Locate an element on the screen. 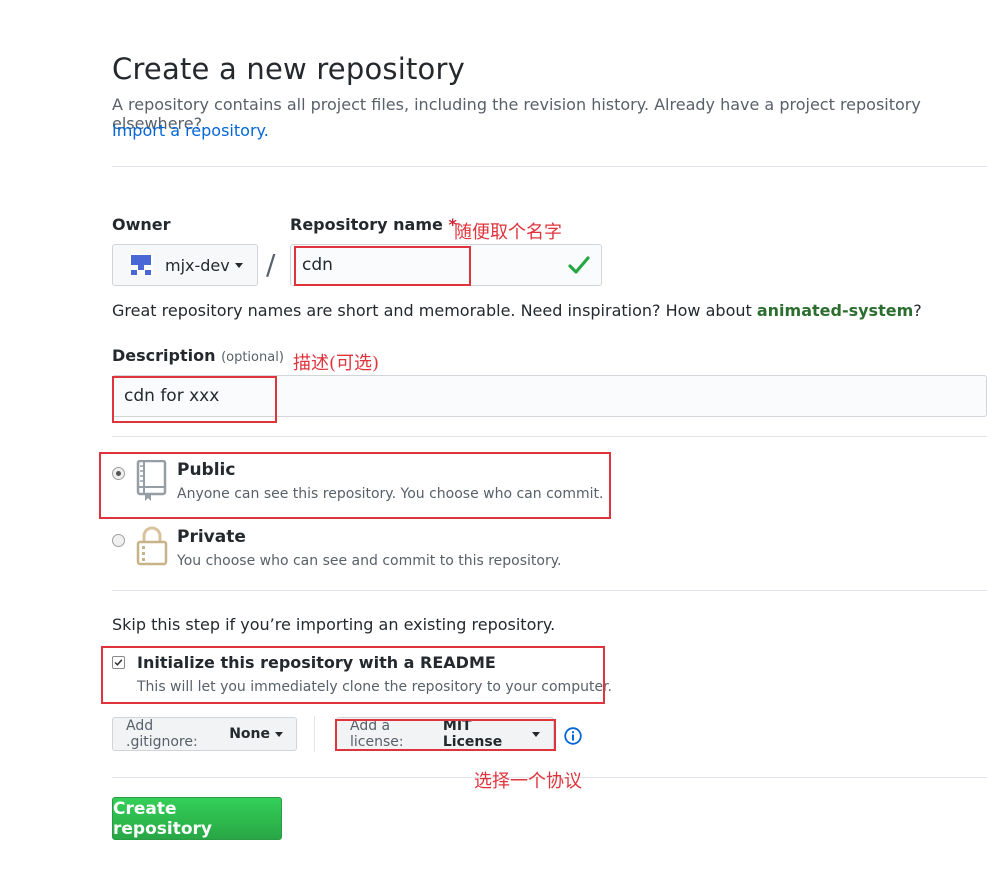 The height and width of the screenshot is (872, 987). gitignore-prefix: Add .gitignore: is located at coordinates (162, 734).